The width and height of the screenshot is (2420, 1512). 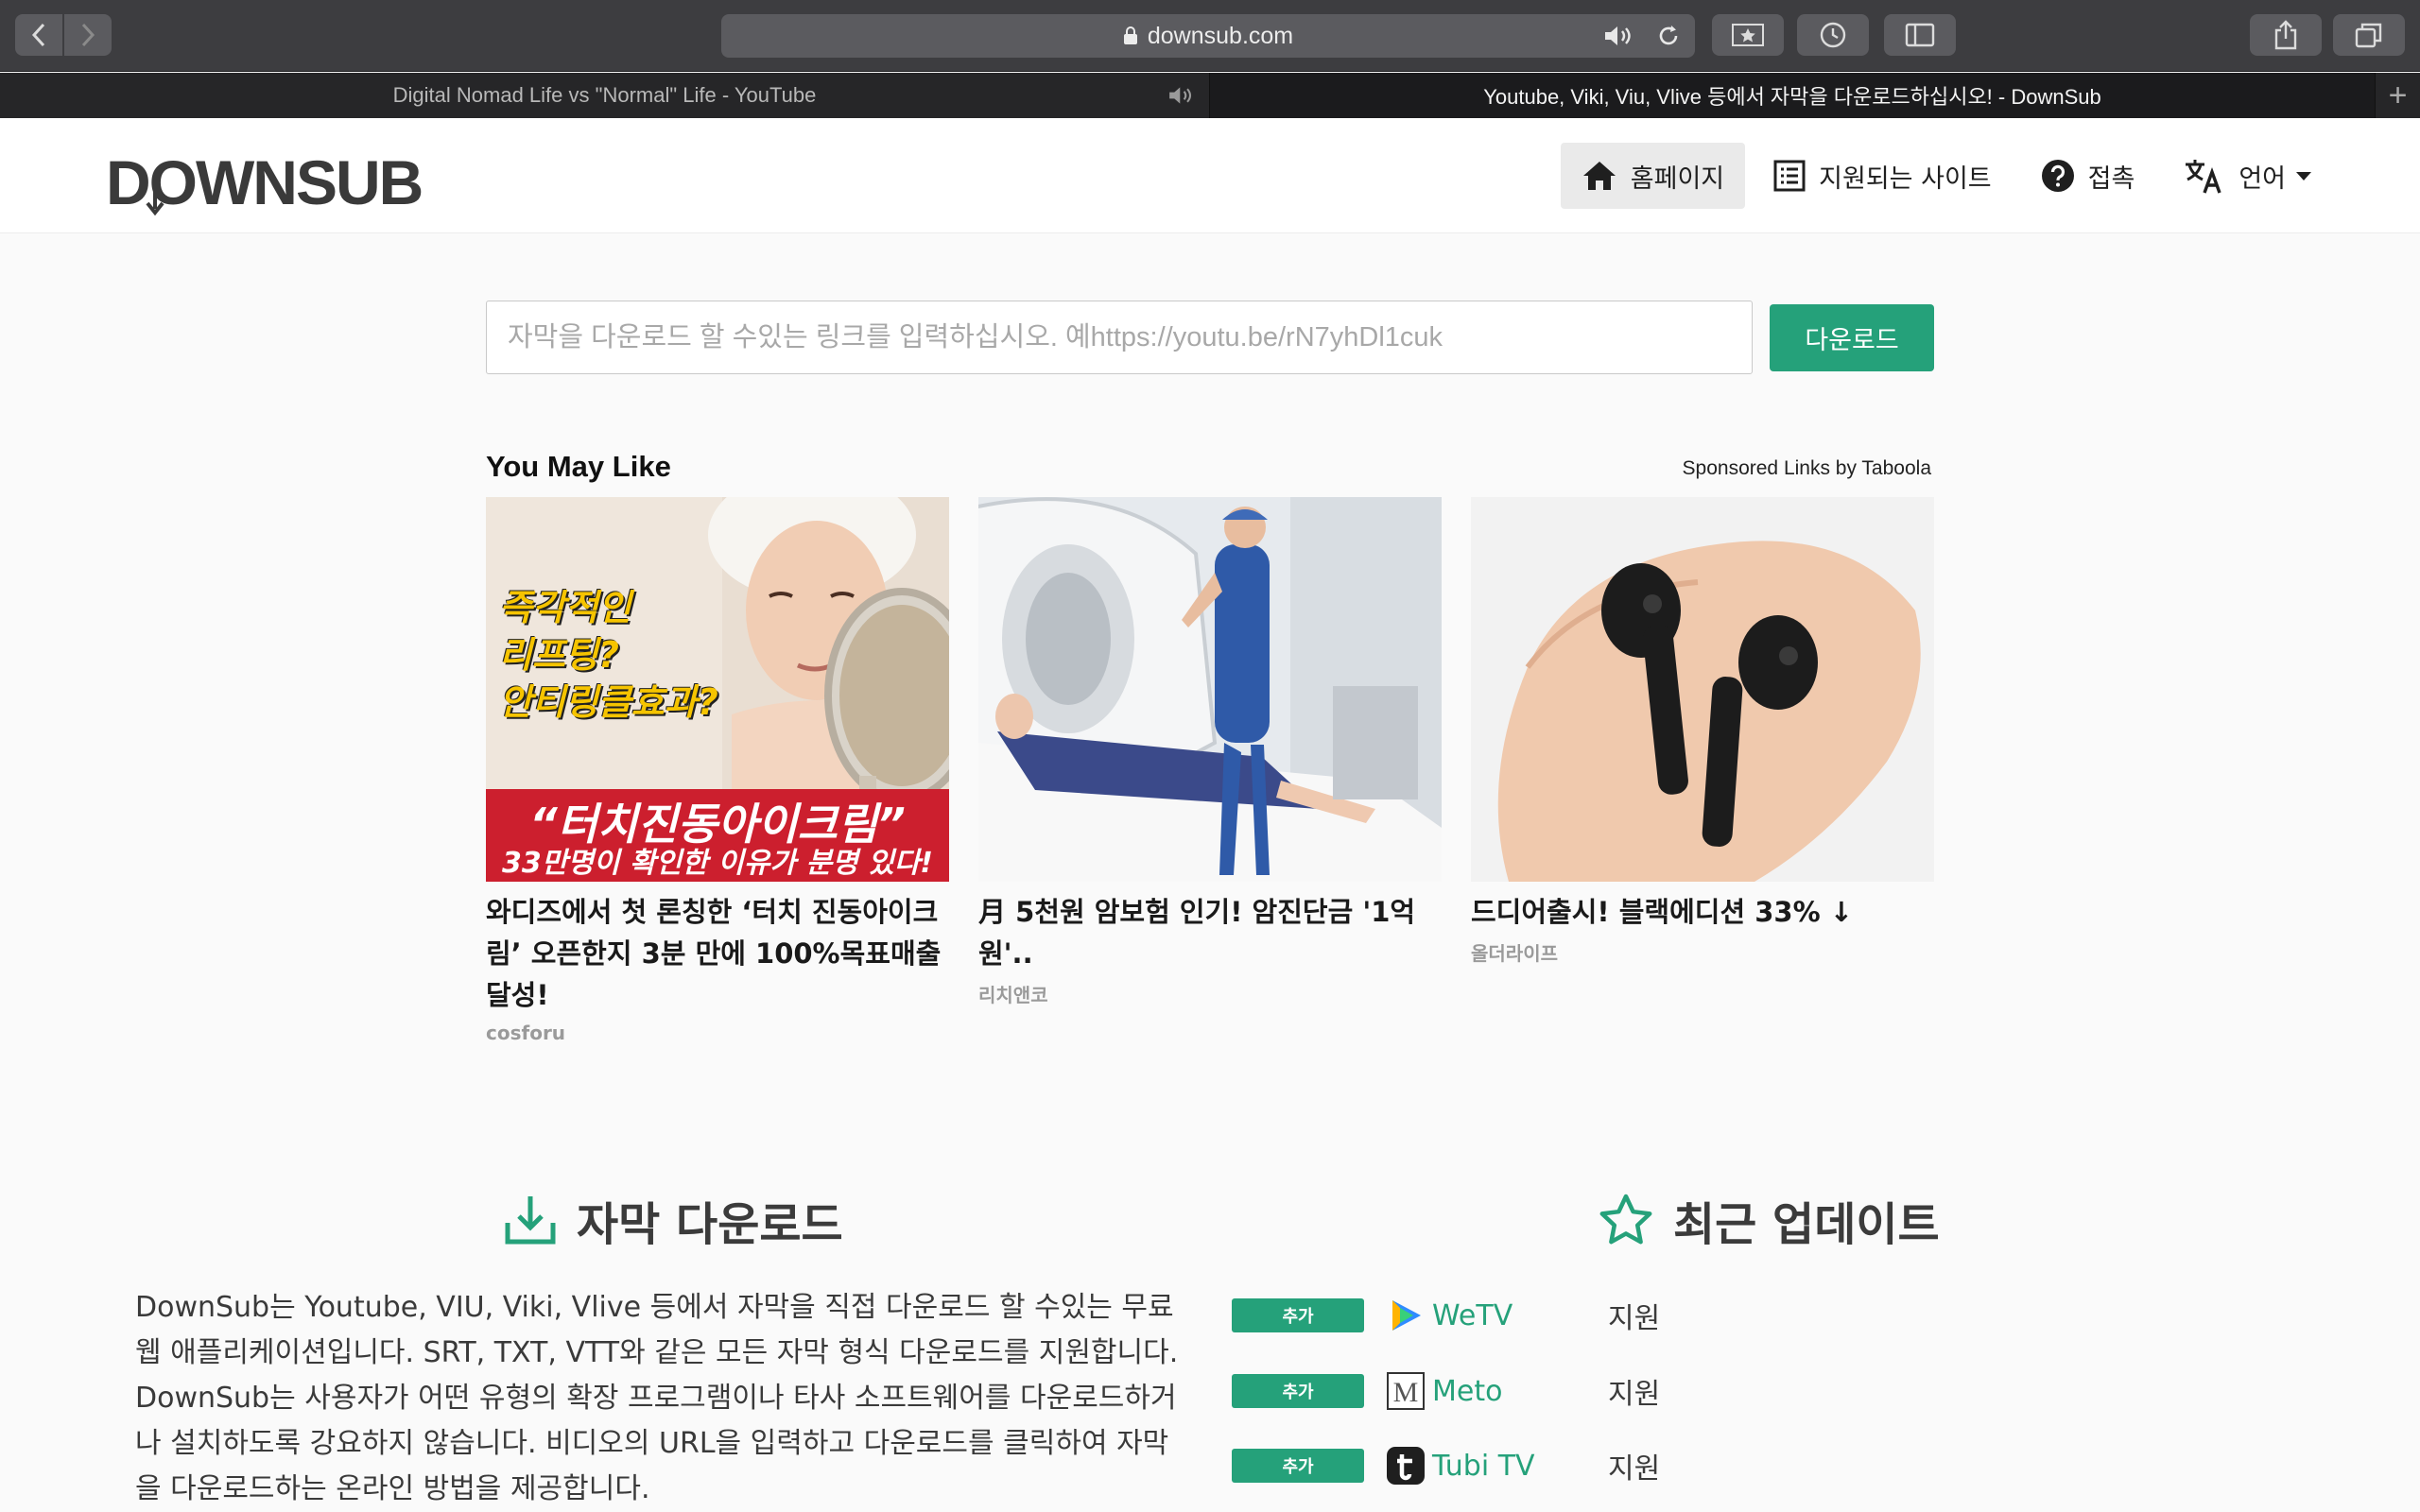 I want to click on reload-icon, so click(x=1668, y=36).